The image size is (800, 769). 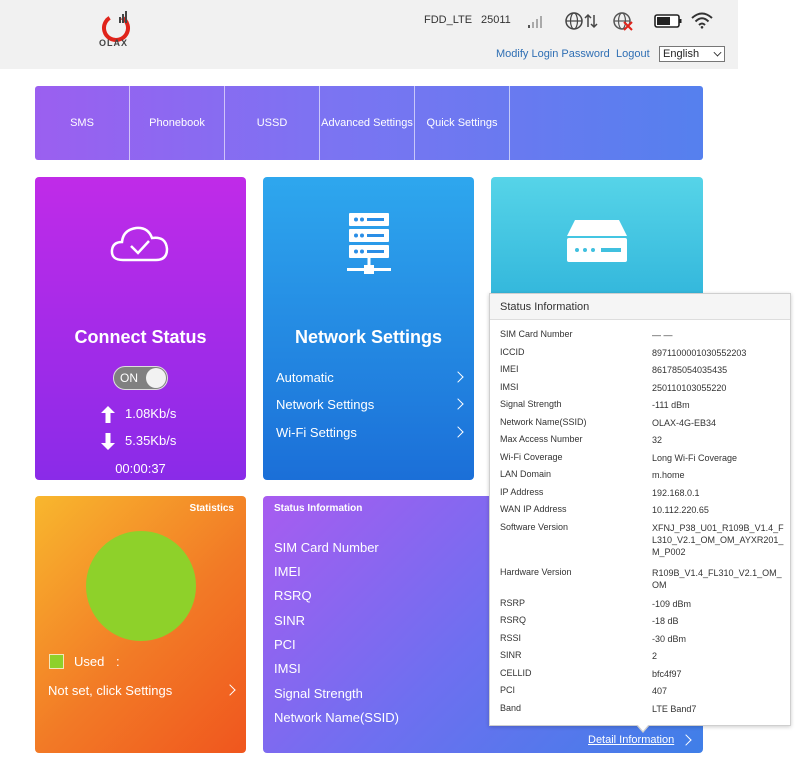 I want to click on status-label-sinr: SINR, so click(x=290, y=620).